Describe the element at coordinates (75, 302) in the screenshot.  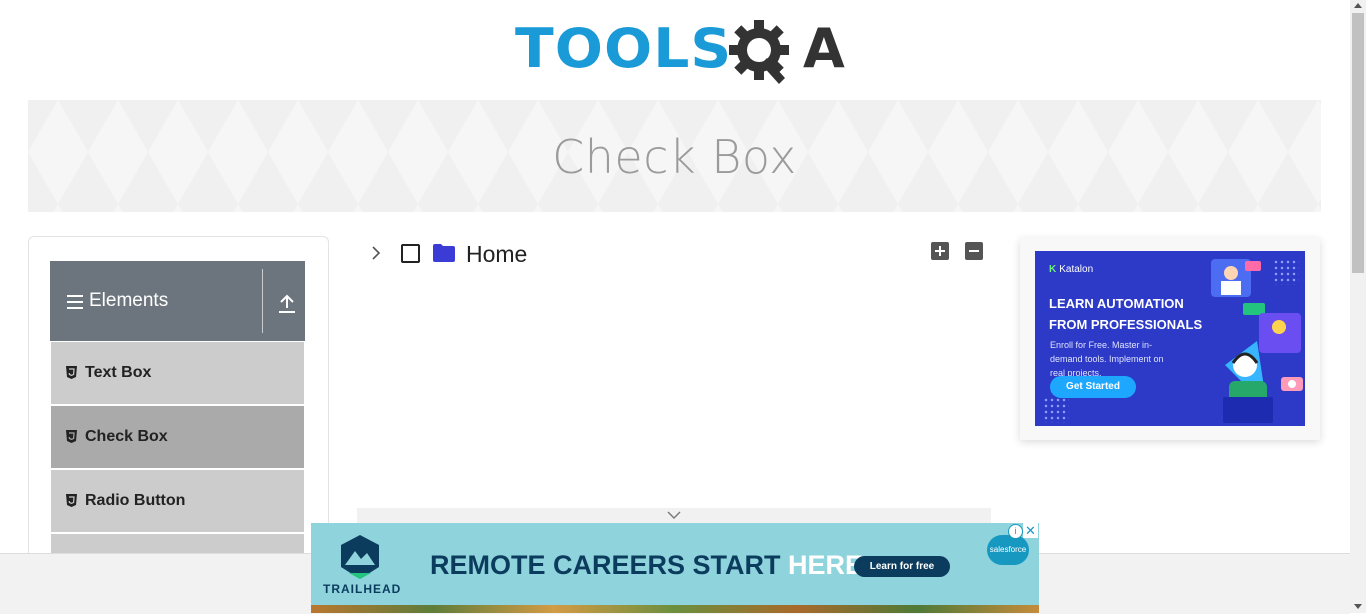
I see `hamburger-icon` at that location.